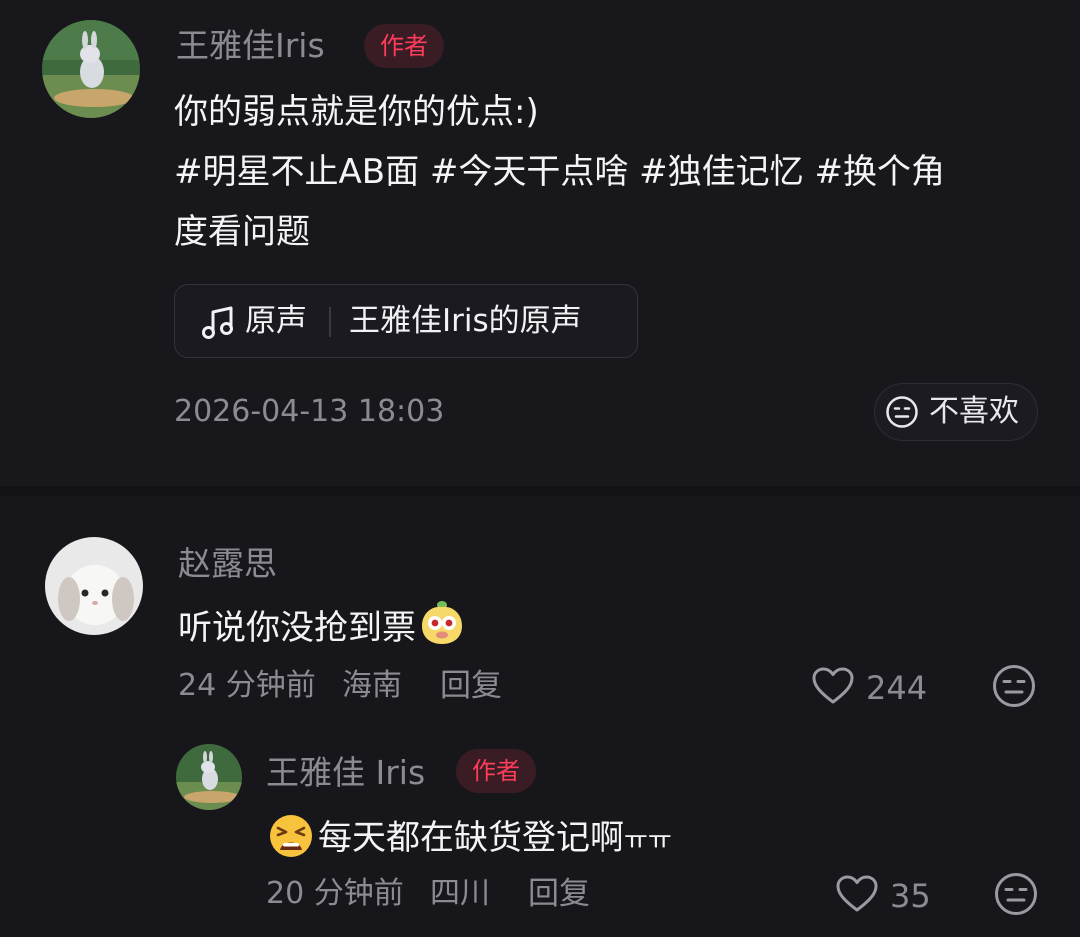  Describe the element at coordinates (345, 773) in the screenshot. I see `reply-author-name: 王雅佳 Iris` at that location.